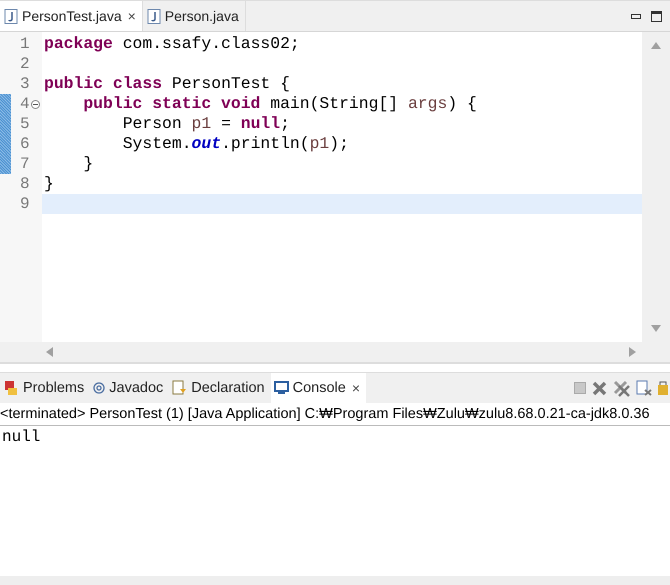 The image size is (670, 585). Describe the element at coordinates (644, 388) in the screenshot. I see `clear-console-icon` at that location.